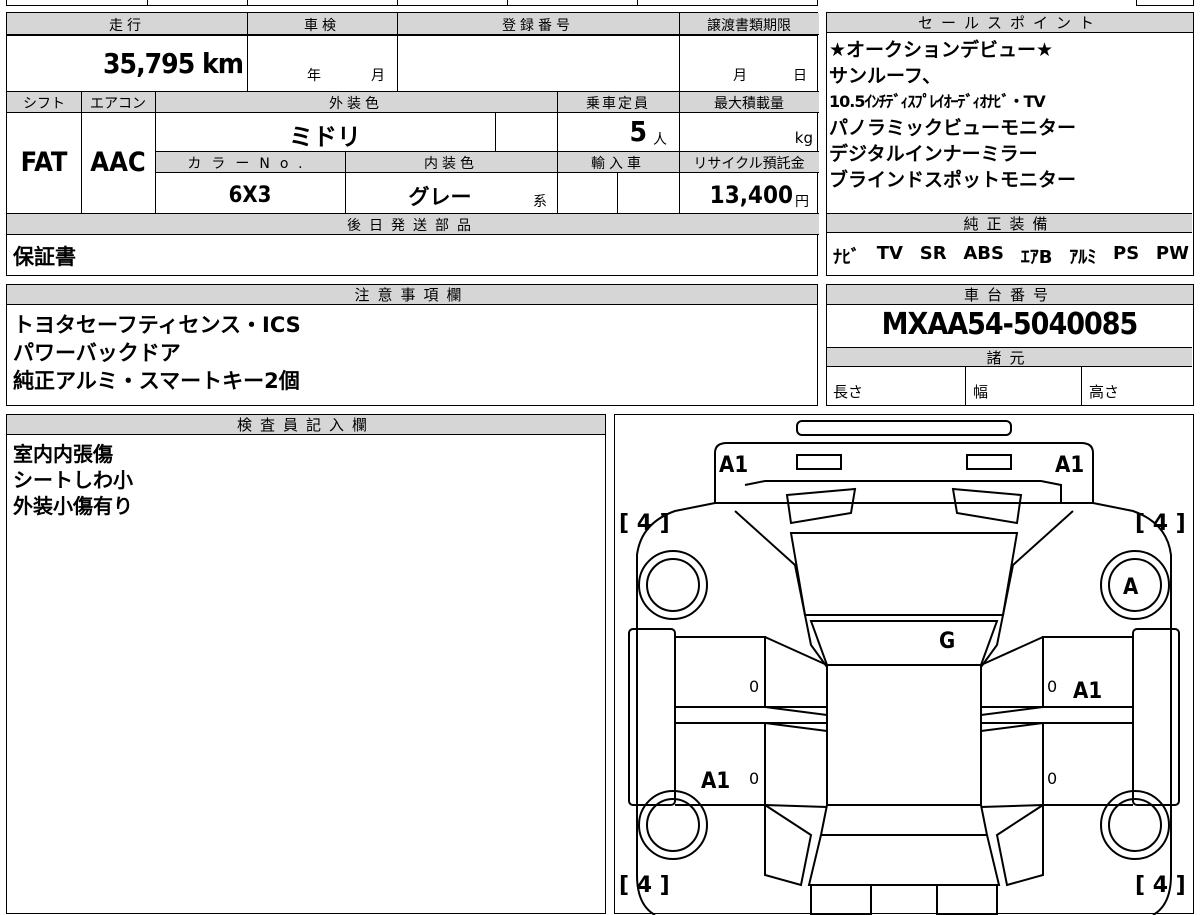 This screenshot has width=1200, height=915. Describe the element at coordinates (127, 26) in the screenshot. I see `mileage-header: 走行` at that location.